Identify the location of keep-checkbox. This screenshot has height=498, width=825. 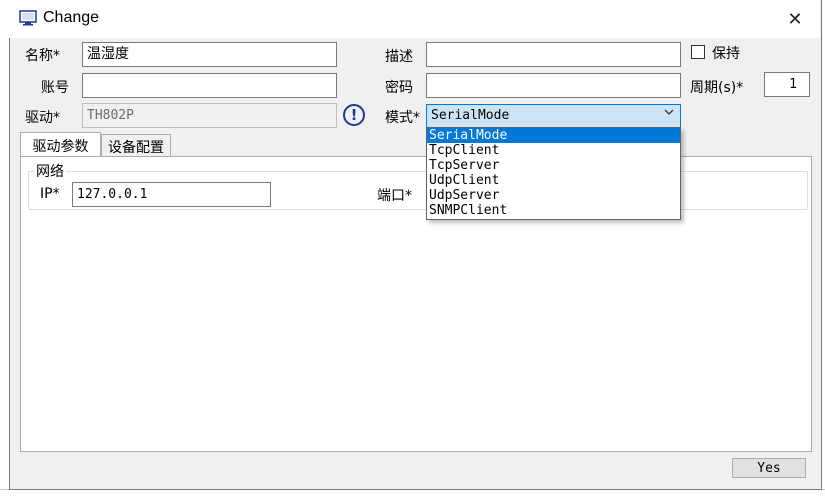
(698, 52).